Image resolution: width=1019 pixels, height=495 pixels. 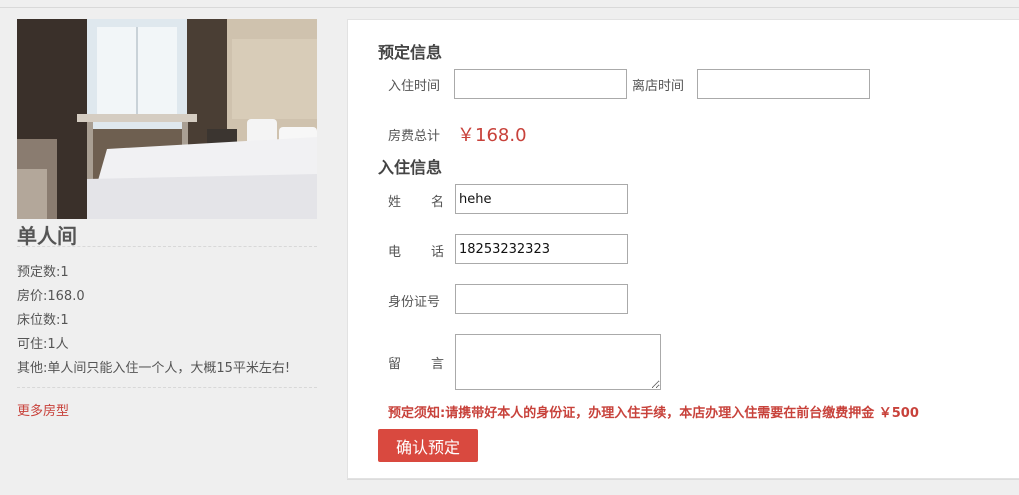 What do you see at coordinates (43, 320) in the screenshot?
I see `room-beds: 床位数:1` at bounding box center [43, 320].